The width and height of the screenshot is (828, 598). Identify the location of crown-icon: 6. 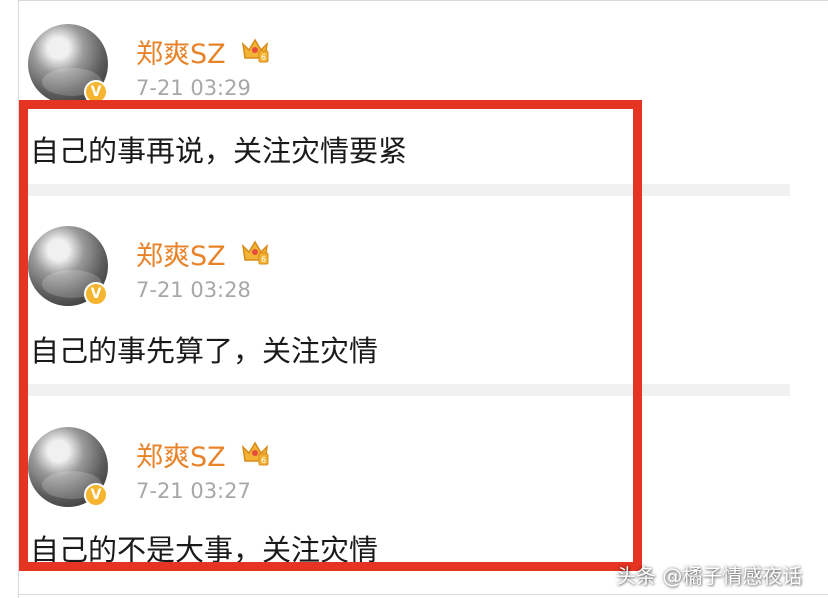
(255, 50).